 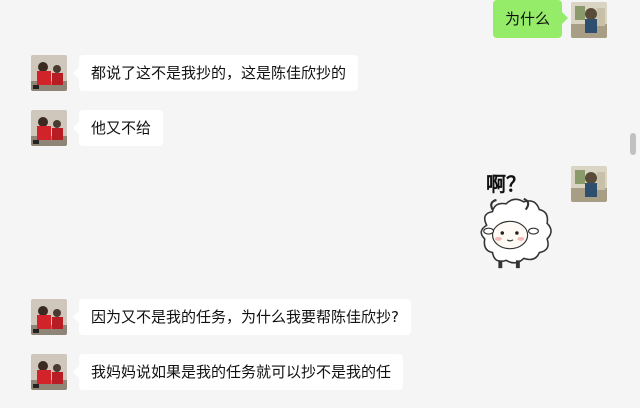 What do you see at coordinates (219, 73) in the screenshot?
I see `message-text: 都说了这不是我抄的，这是陈佳欣抄的` at bounding box center [219, 73].